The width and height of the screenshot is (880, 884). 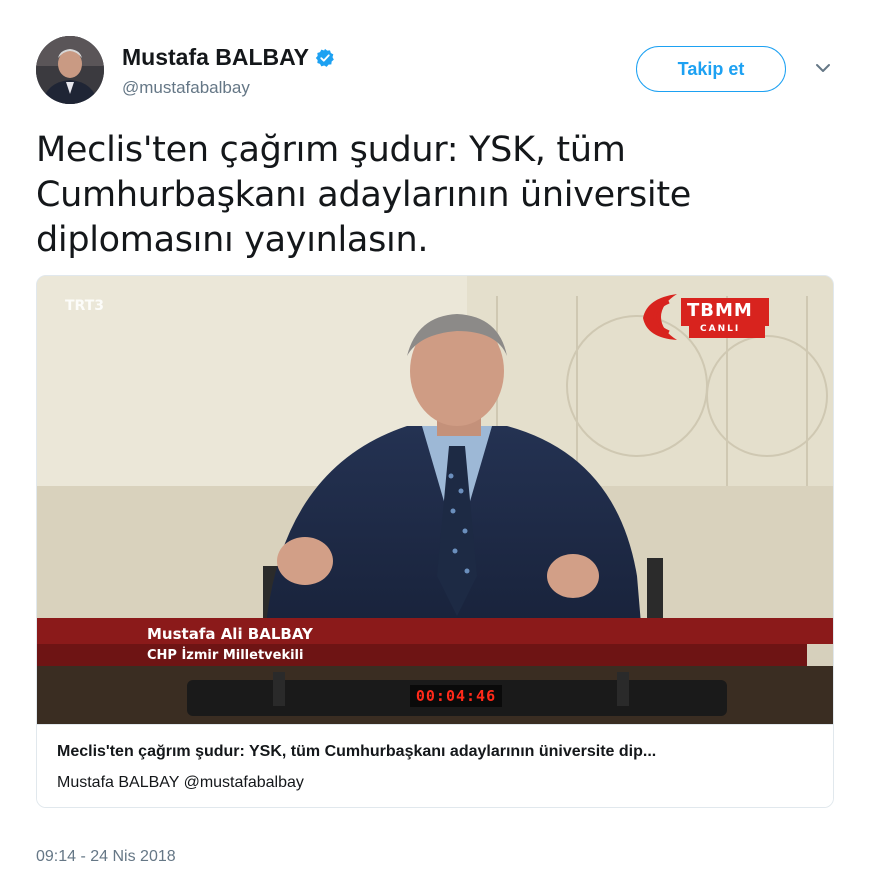 I want to click on display-name-text: Mustafa BALBAY, so click(x=215, y=57).